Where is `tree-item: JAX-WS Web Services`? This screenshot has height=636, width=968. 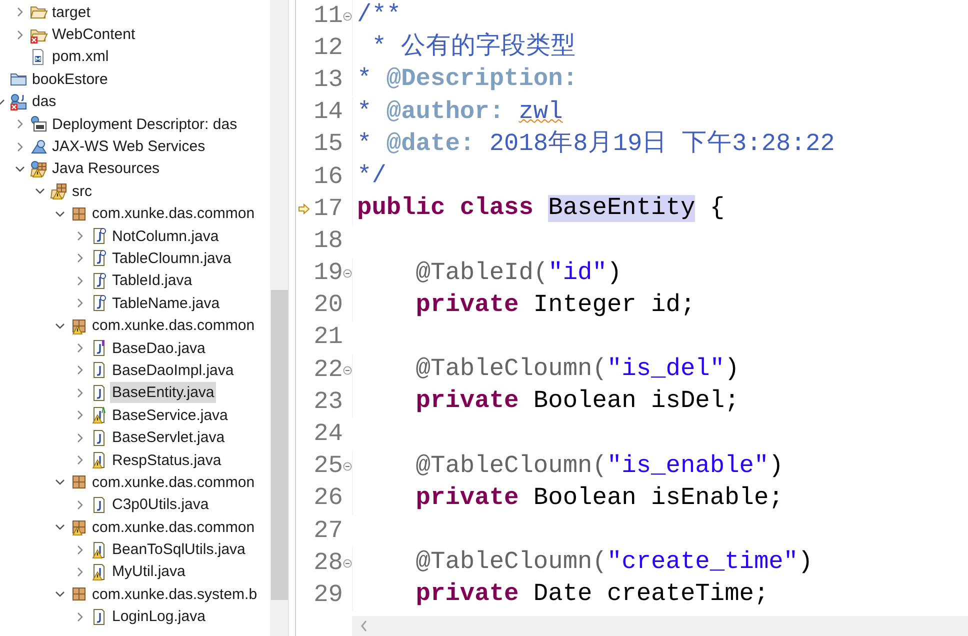
tree-item: JAX-WS Web Services is located at coordinates (129, 147).